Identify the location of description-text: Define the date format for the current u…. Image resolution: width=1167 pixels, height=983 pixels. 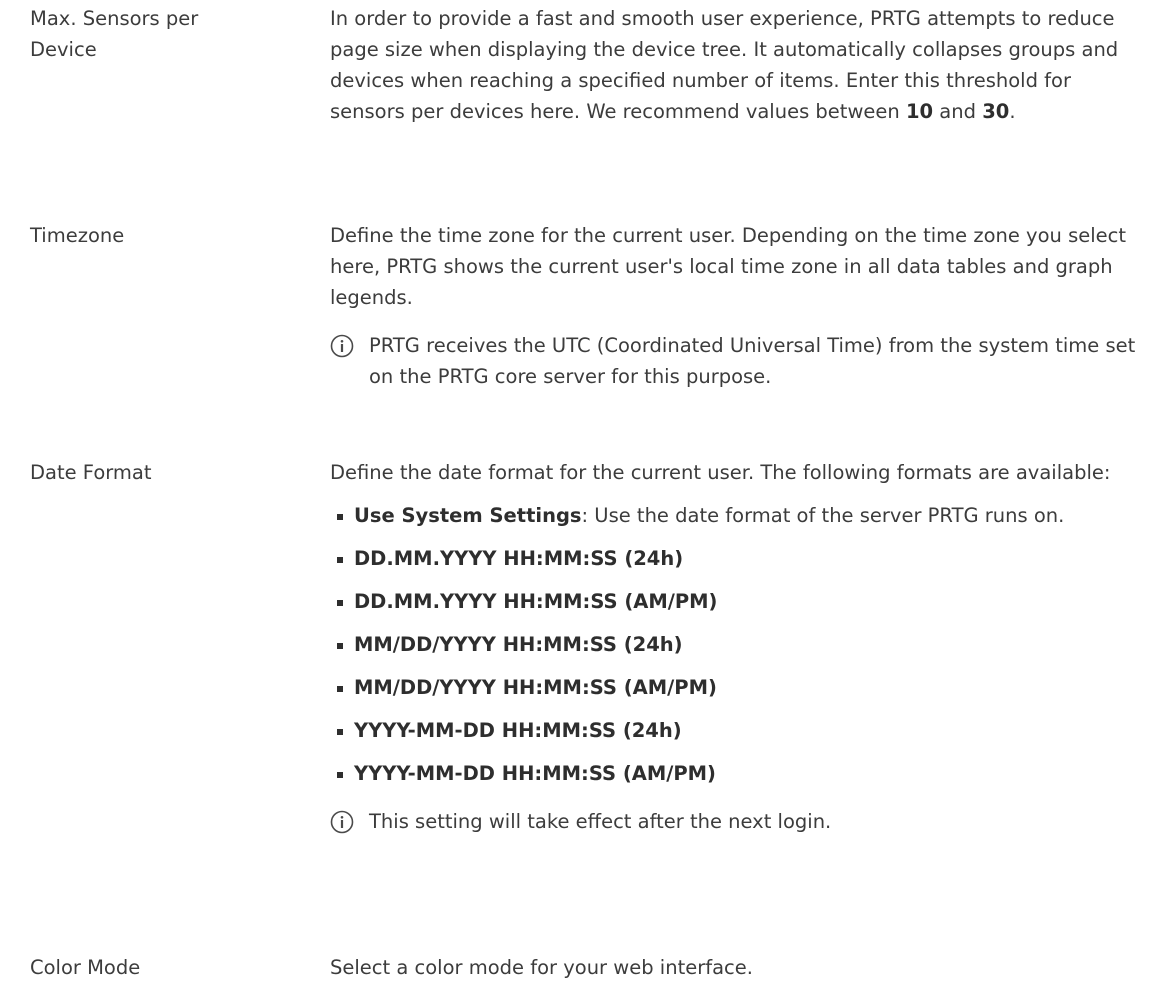
(720, 472).